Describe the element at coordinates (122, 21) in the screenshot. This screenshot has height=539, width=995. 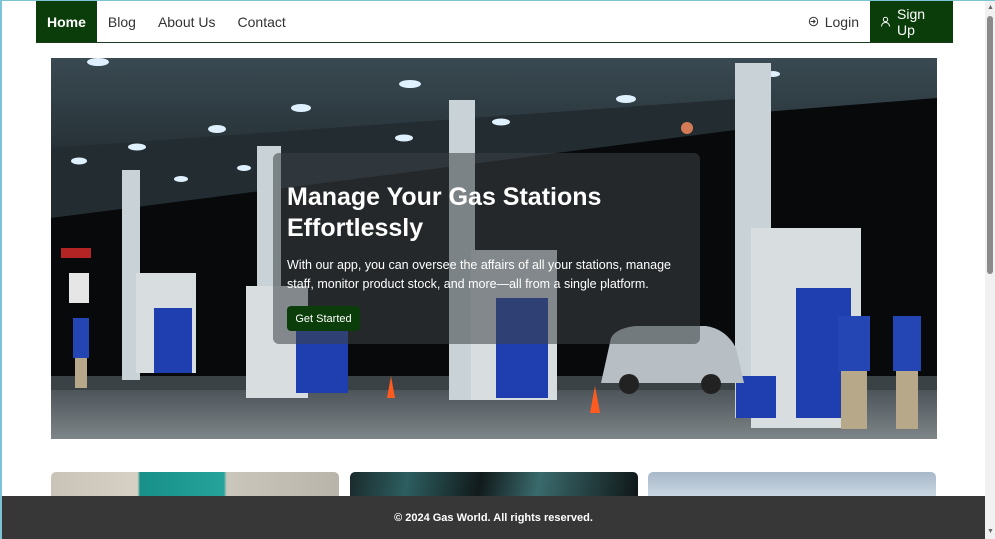
I see `nav-link-blog: Blog` at that location.